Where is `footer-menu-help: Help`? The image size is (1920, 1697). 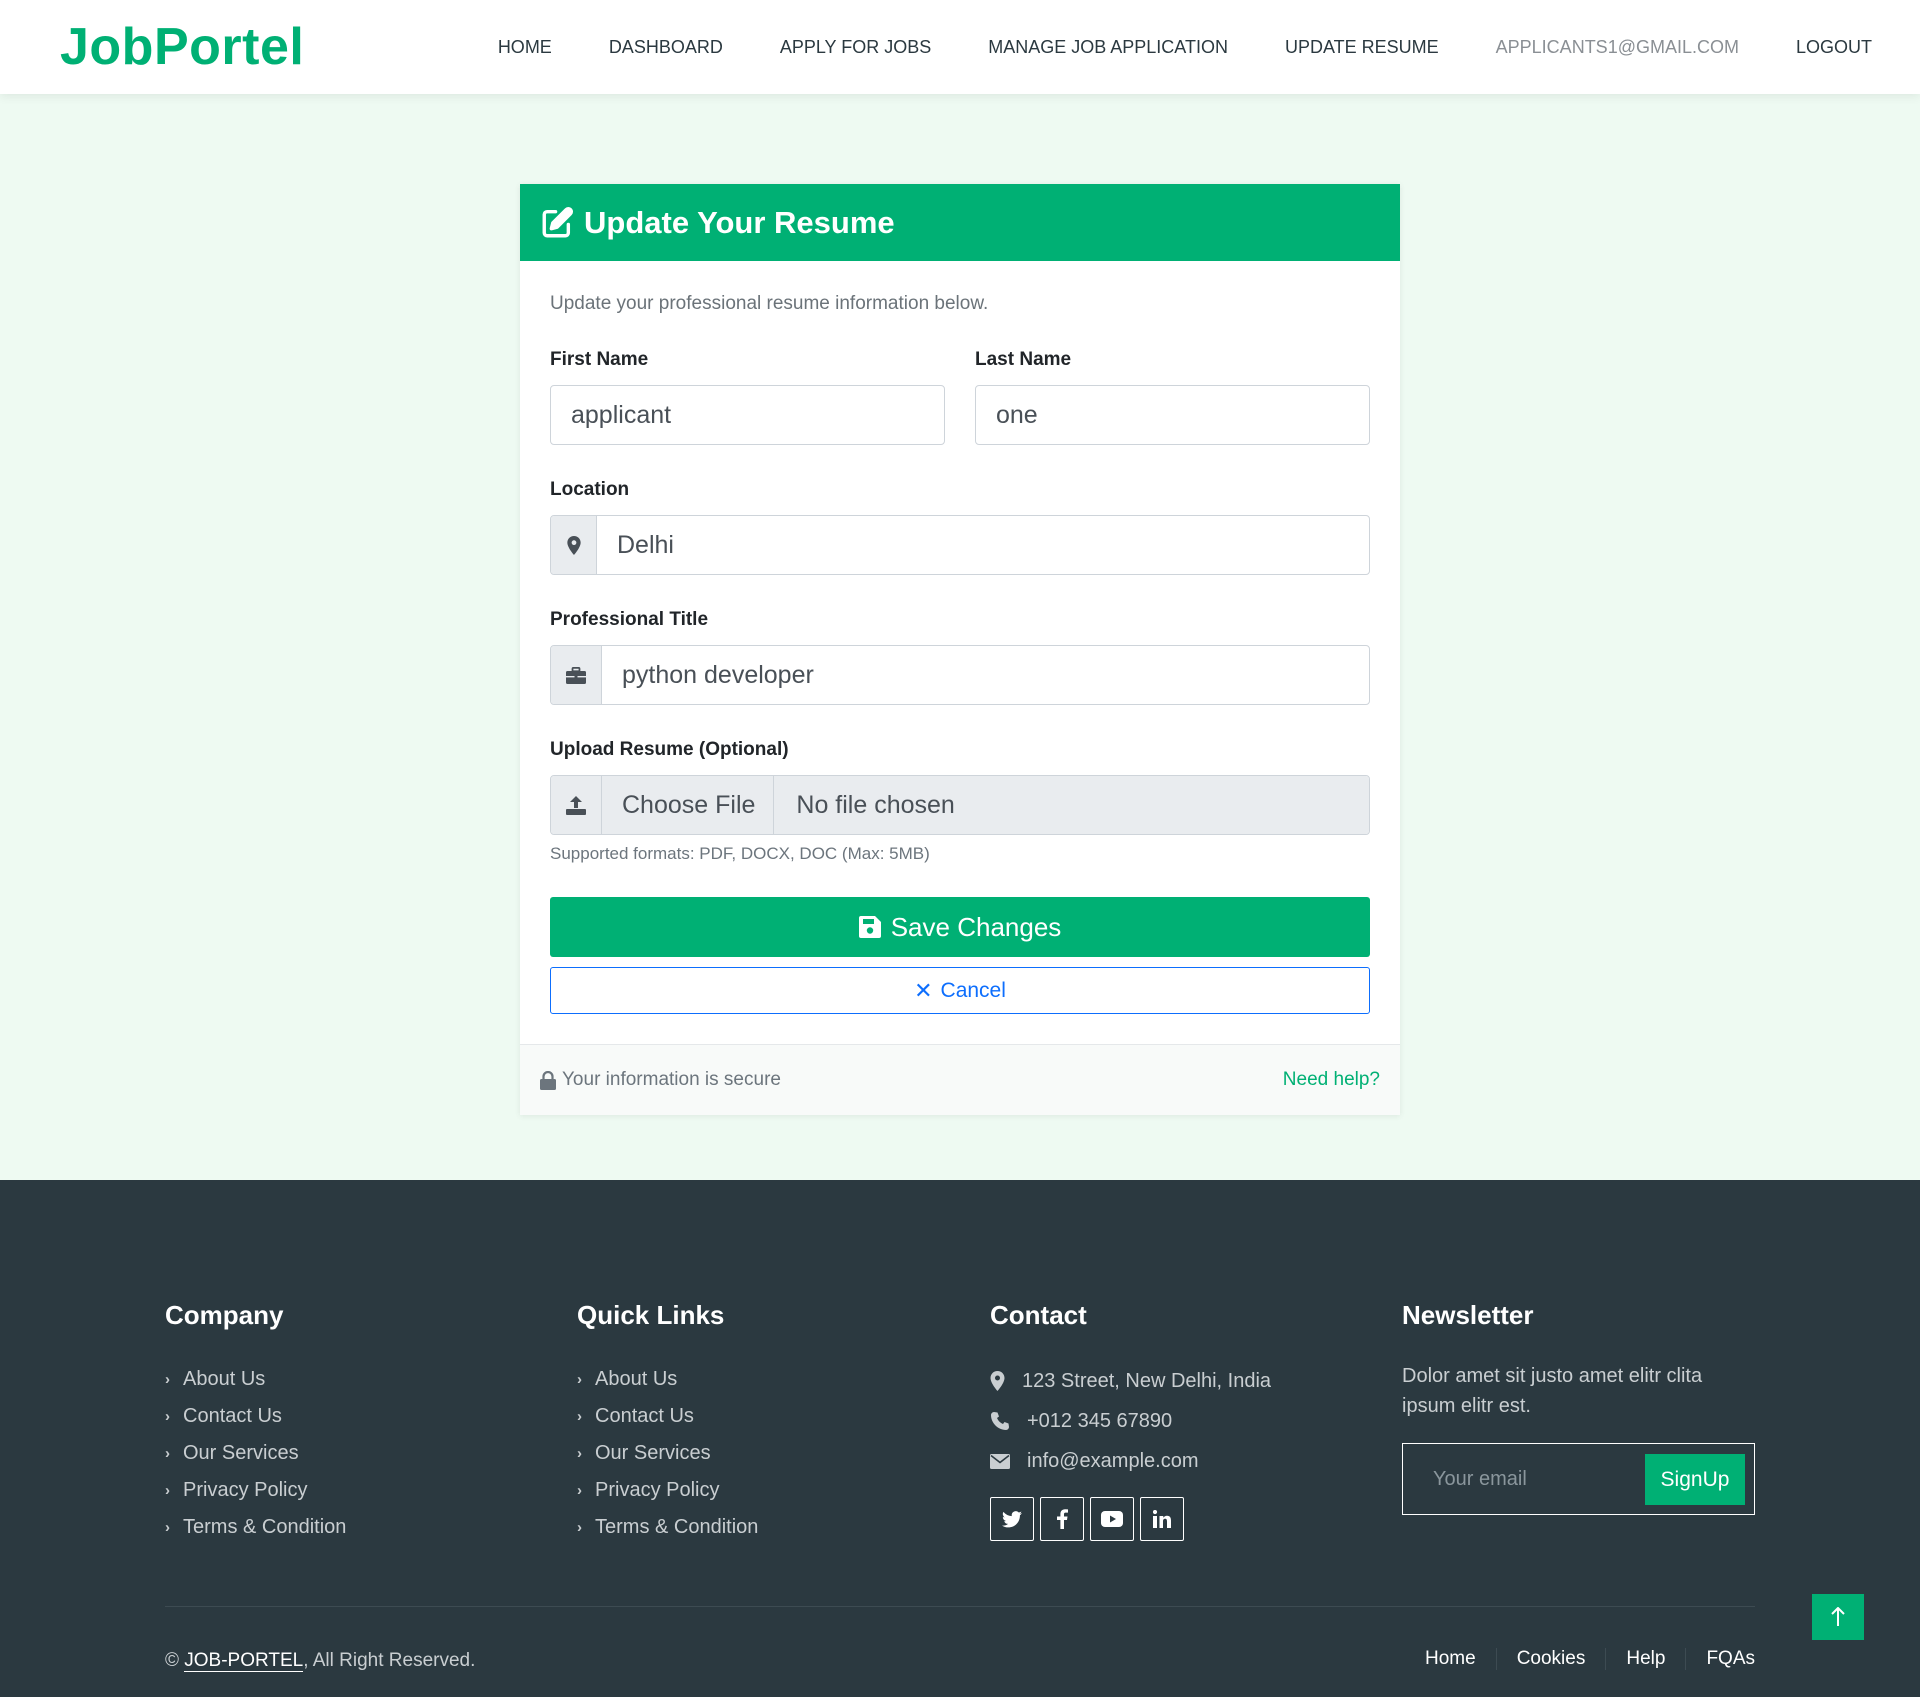
footer-menu-help: Help is located at coordinates (1645, 1659).